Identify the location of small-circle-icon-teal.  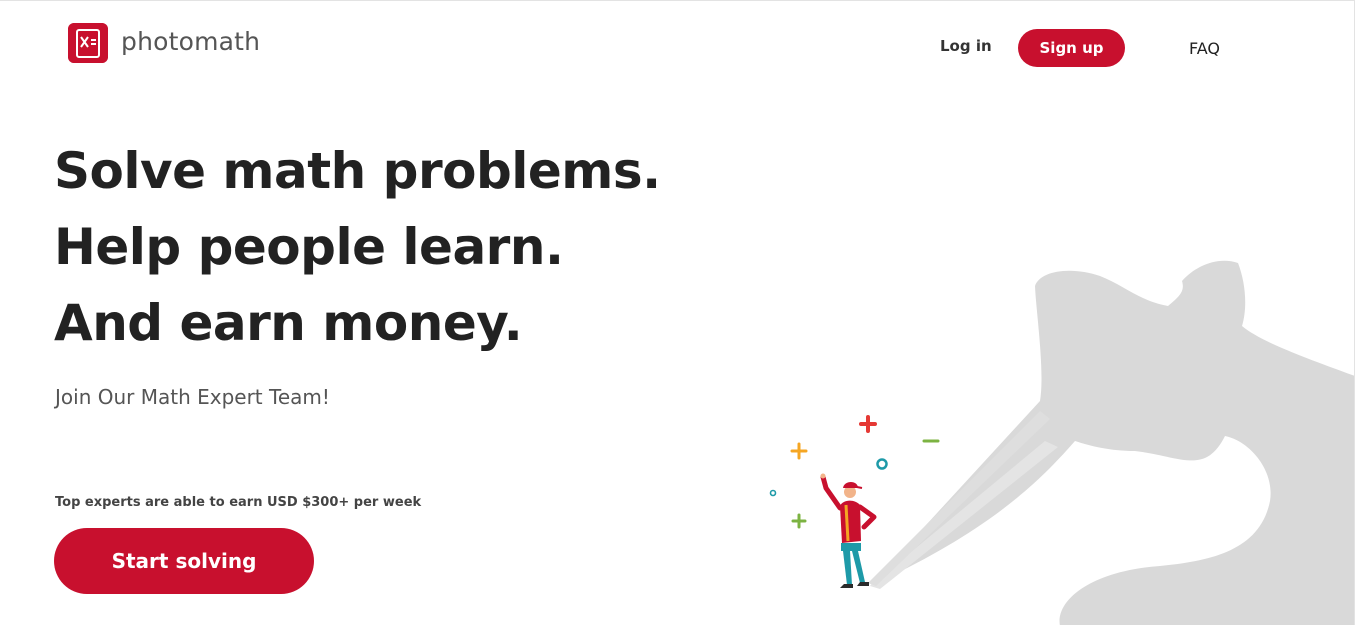
(773, 493).